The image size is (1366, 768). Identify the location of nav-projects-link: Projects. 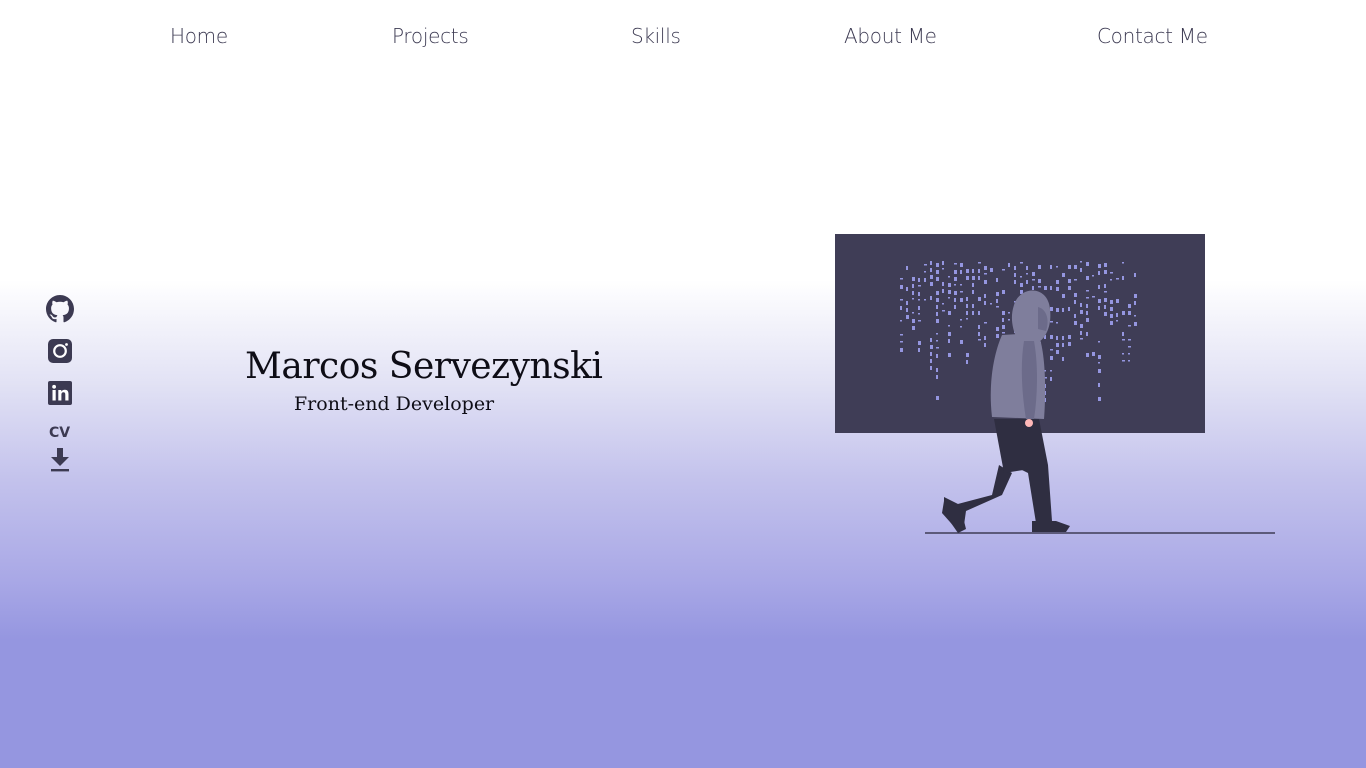
(430, 36).